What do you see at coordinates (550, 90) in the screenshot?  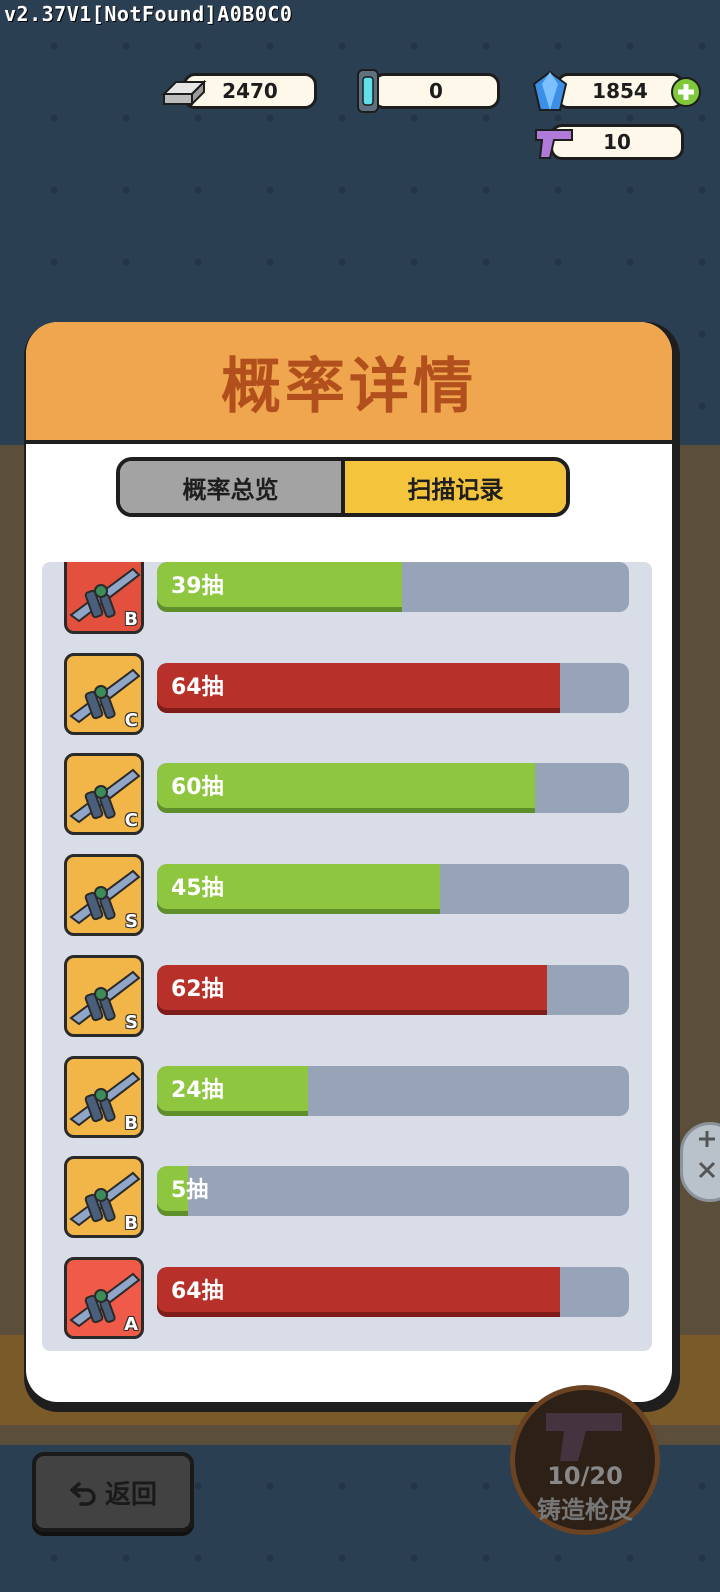 I see `blue-gem-icon` at bounding box center [550, 90].